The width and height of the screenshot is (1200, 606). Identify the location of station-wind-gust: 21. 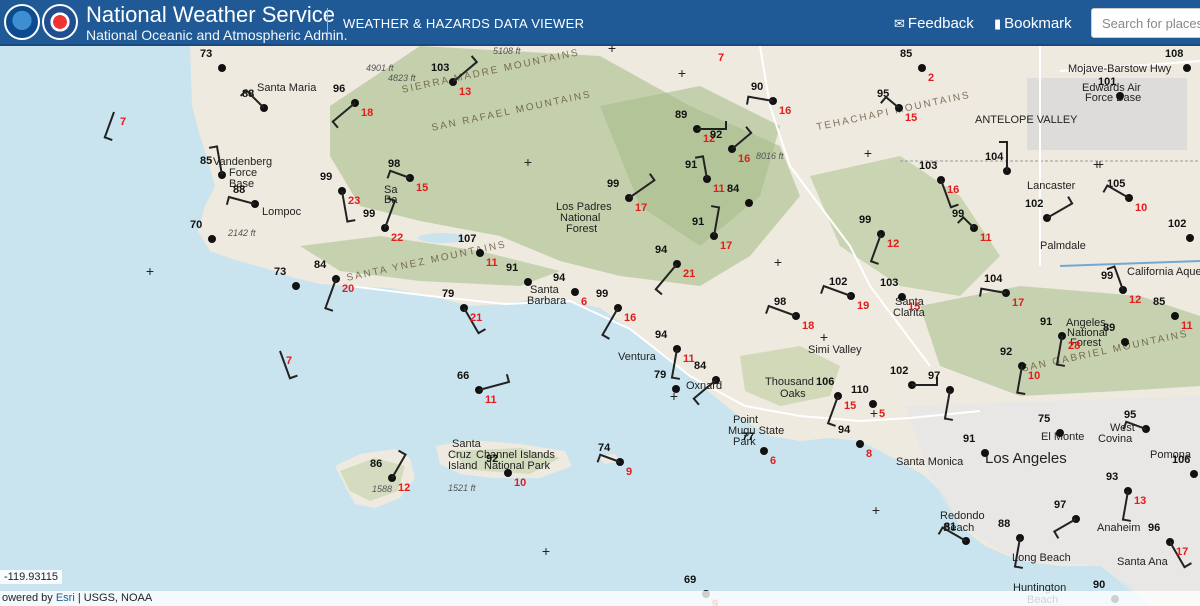
(689, 274).